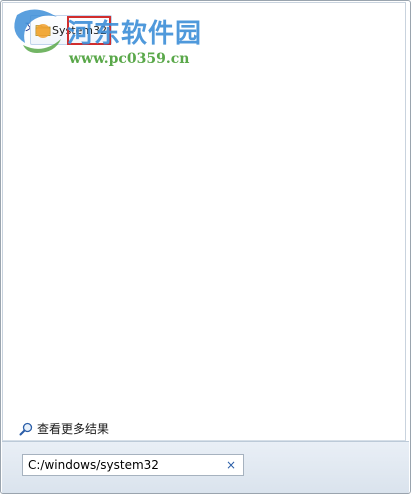 The height and width of the screenshot is (494, 411). What do you see at coordinates (73, 429) in the screenshot?
I see `see-more-results-label: 查看更多结果` at bounding box center [73, 429].